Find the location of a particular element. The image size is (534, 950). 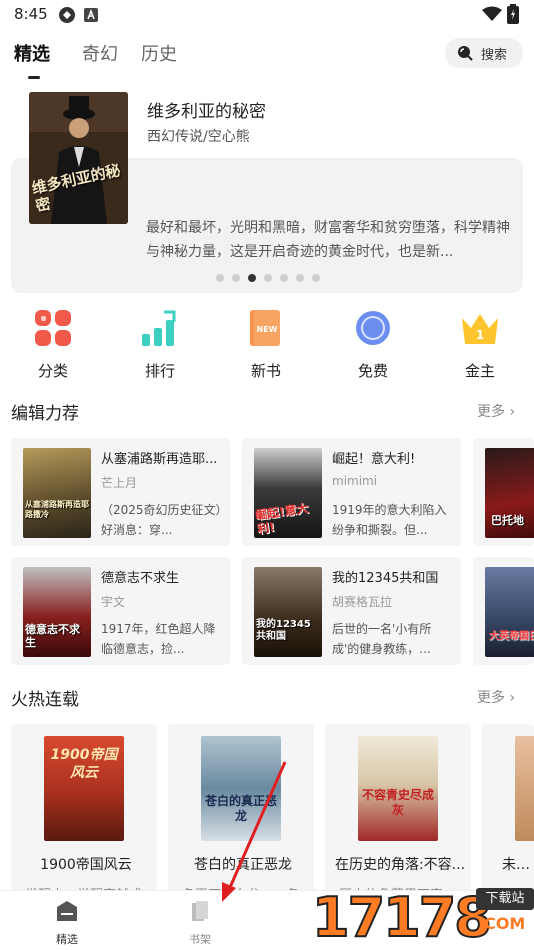

hot-serials-more-button: 更多 › is located at coordinates (496, 697).